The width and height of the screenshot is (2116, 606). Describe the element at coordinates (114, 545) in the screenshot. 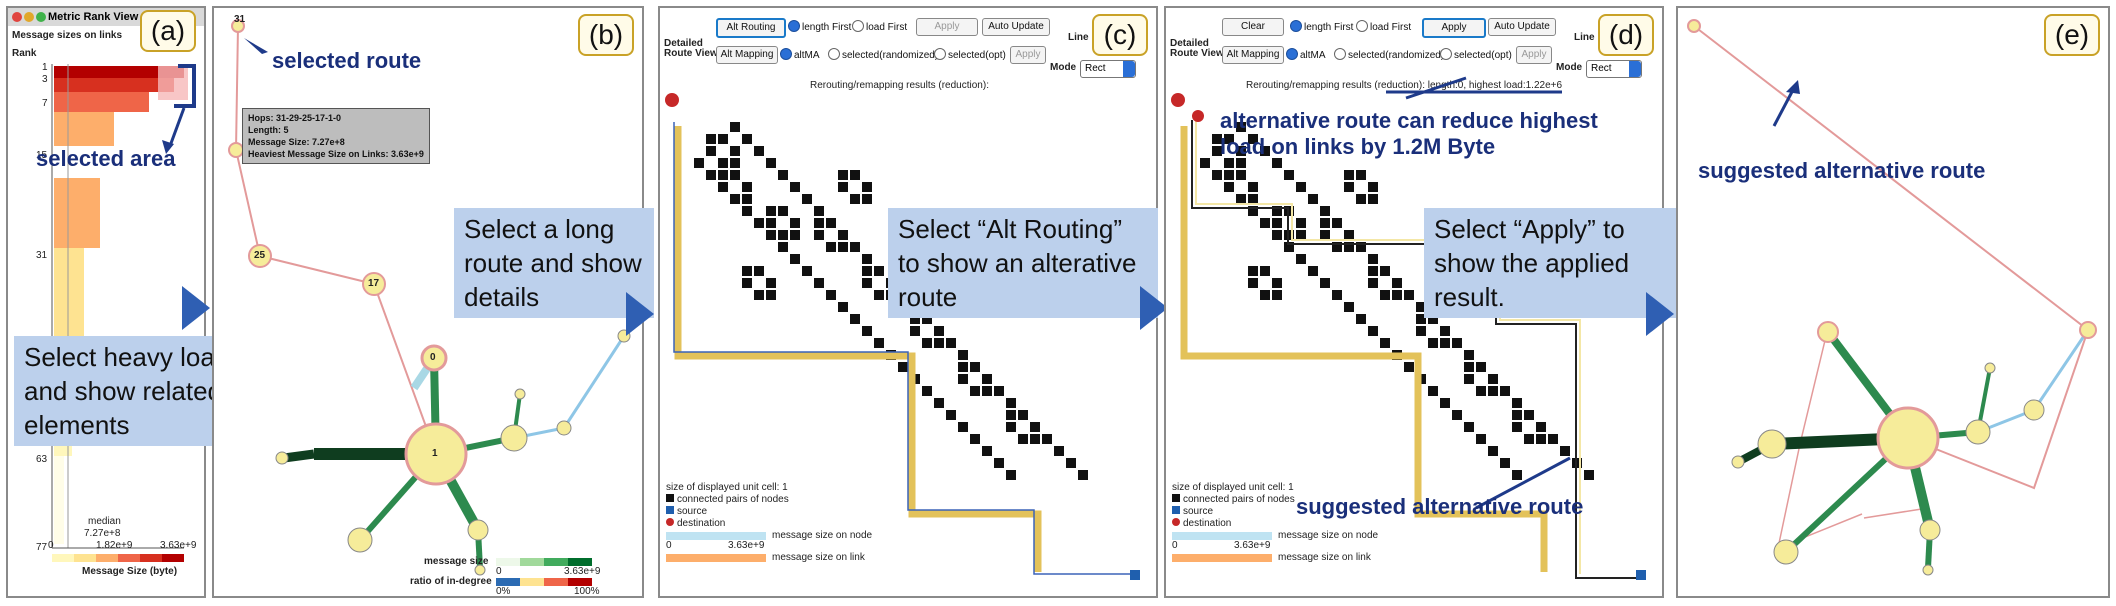

I see `axis-tick-mid: 1.82e+9` at that location.